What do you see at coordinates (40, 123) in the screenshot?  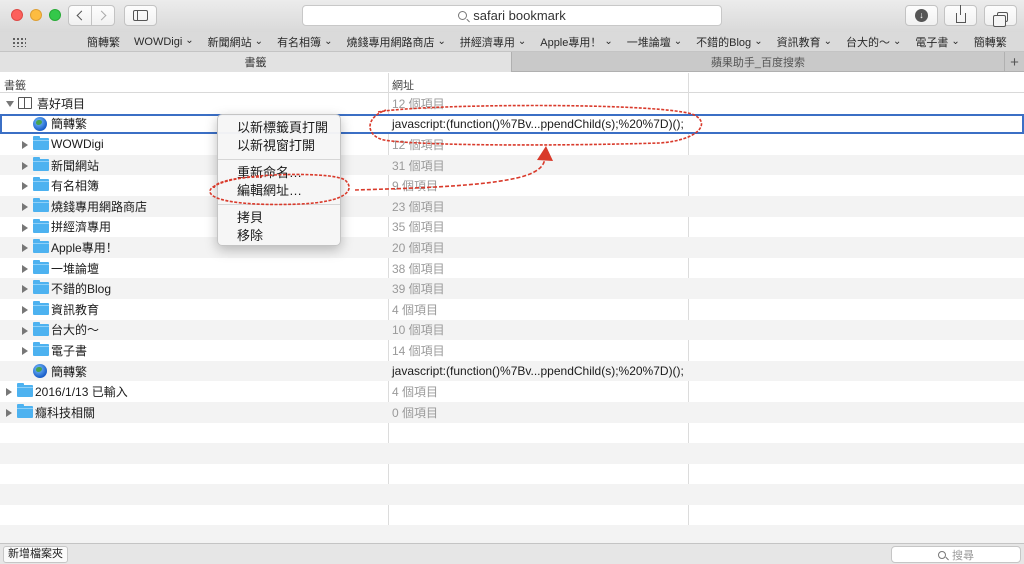 I see `globe-icon` at bounding box center [40, 123].